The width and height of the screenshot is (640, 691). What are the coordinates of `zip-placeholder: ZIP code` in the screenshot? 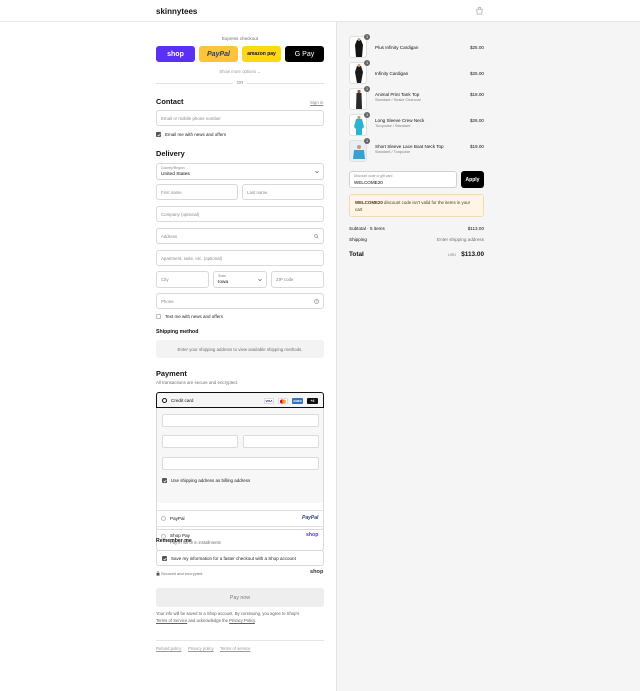 It's located at (285, 279).